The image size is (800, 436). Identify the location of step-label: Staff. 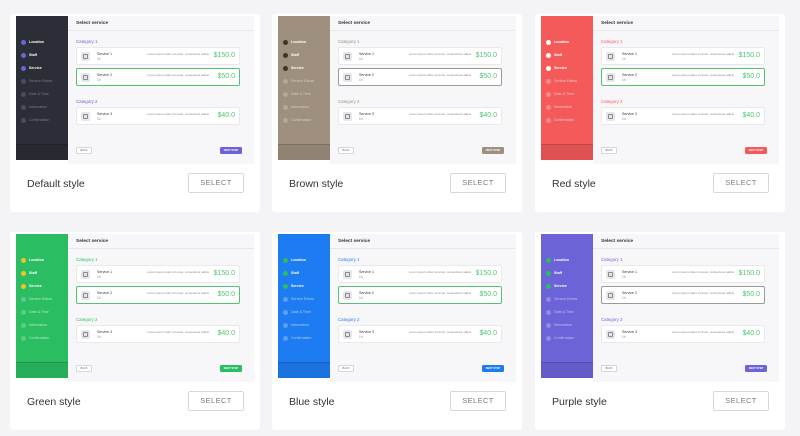
(33, 55).